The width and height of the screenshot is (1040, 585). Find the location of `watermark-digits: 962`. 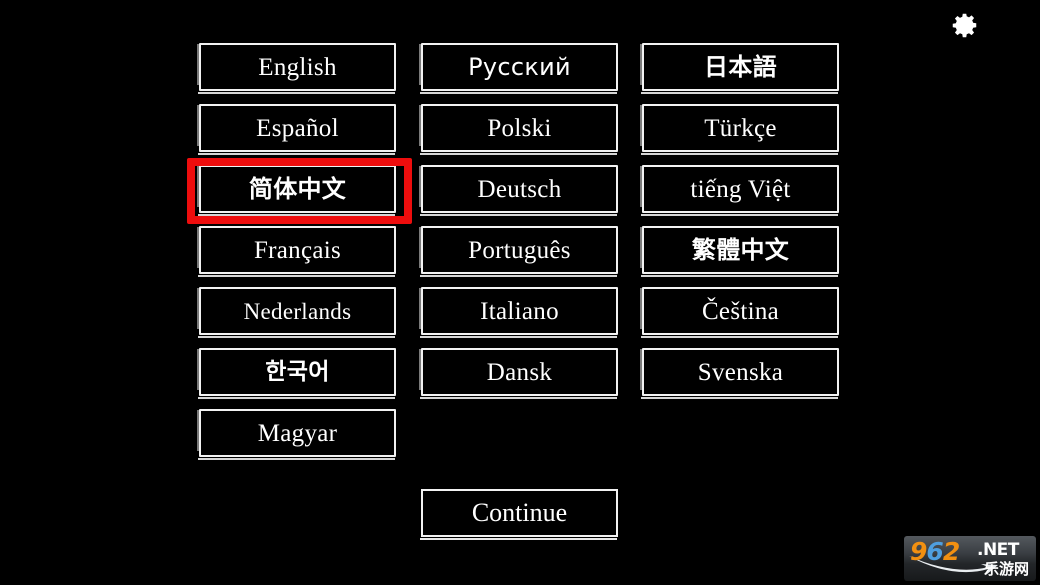

watermark-digits: 962 is located at coordinates (935, 551).